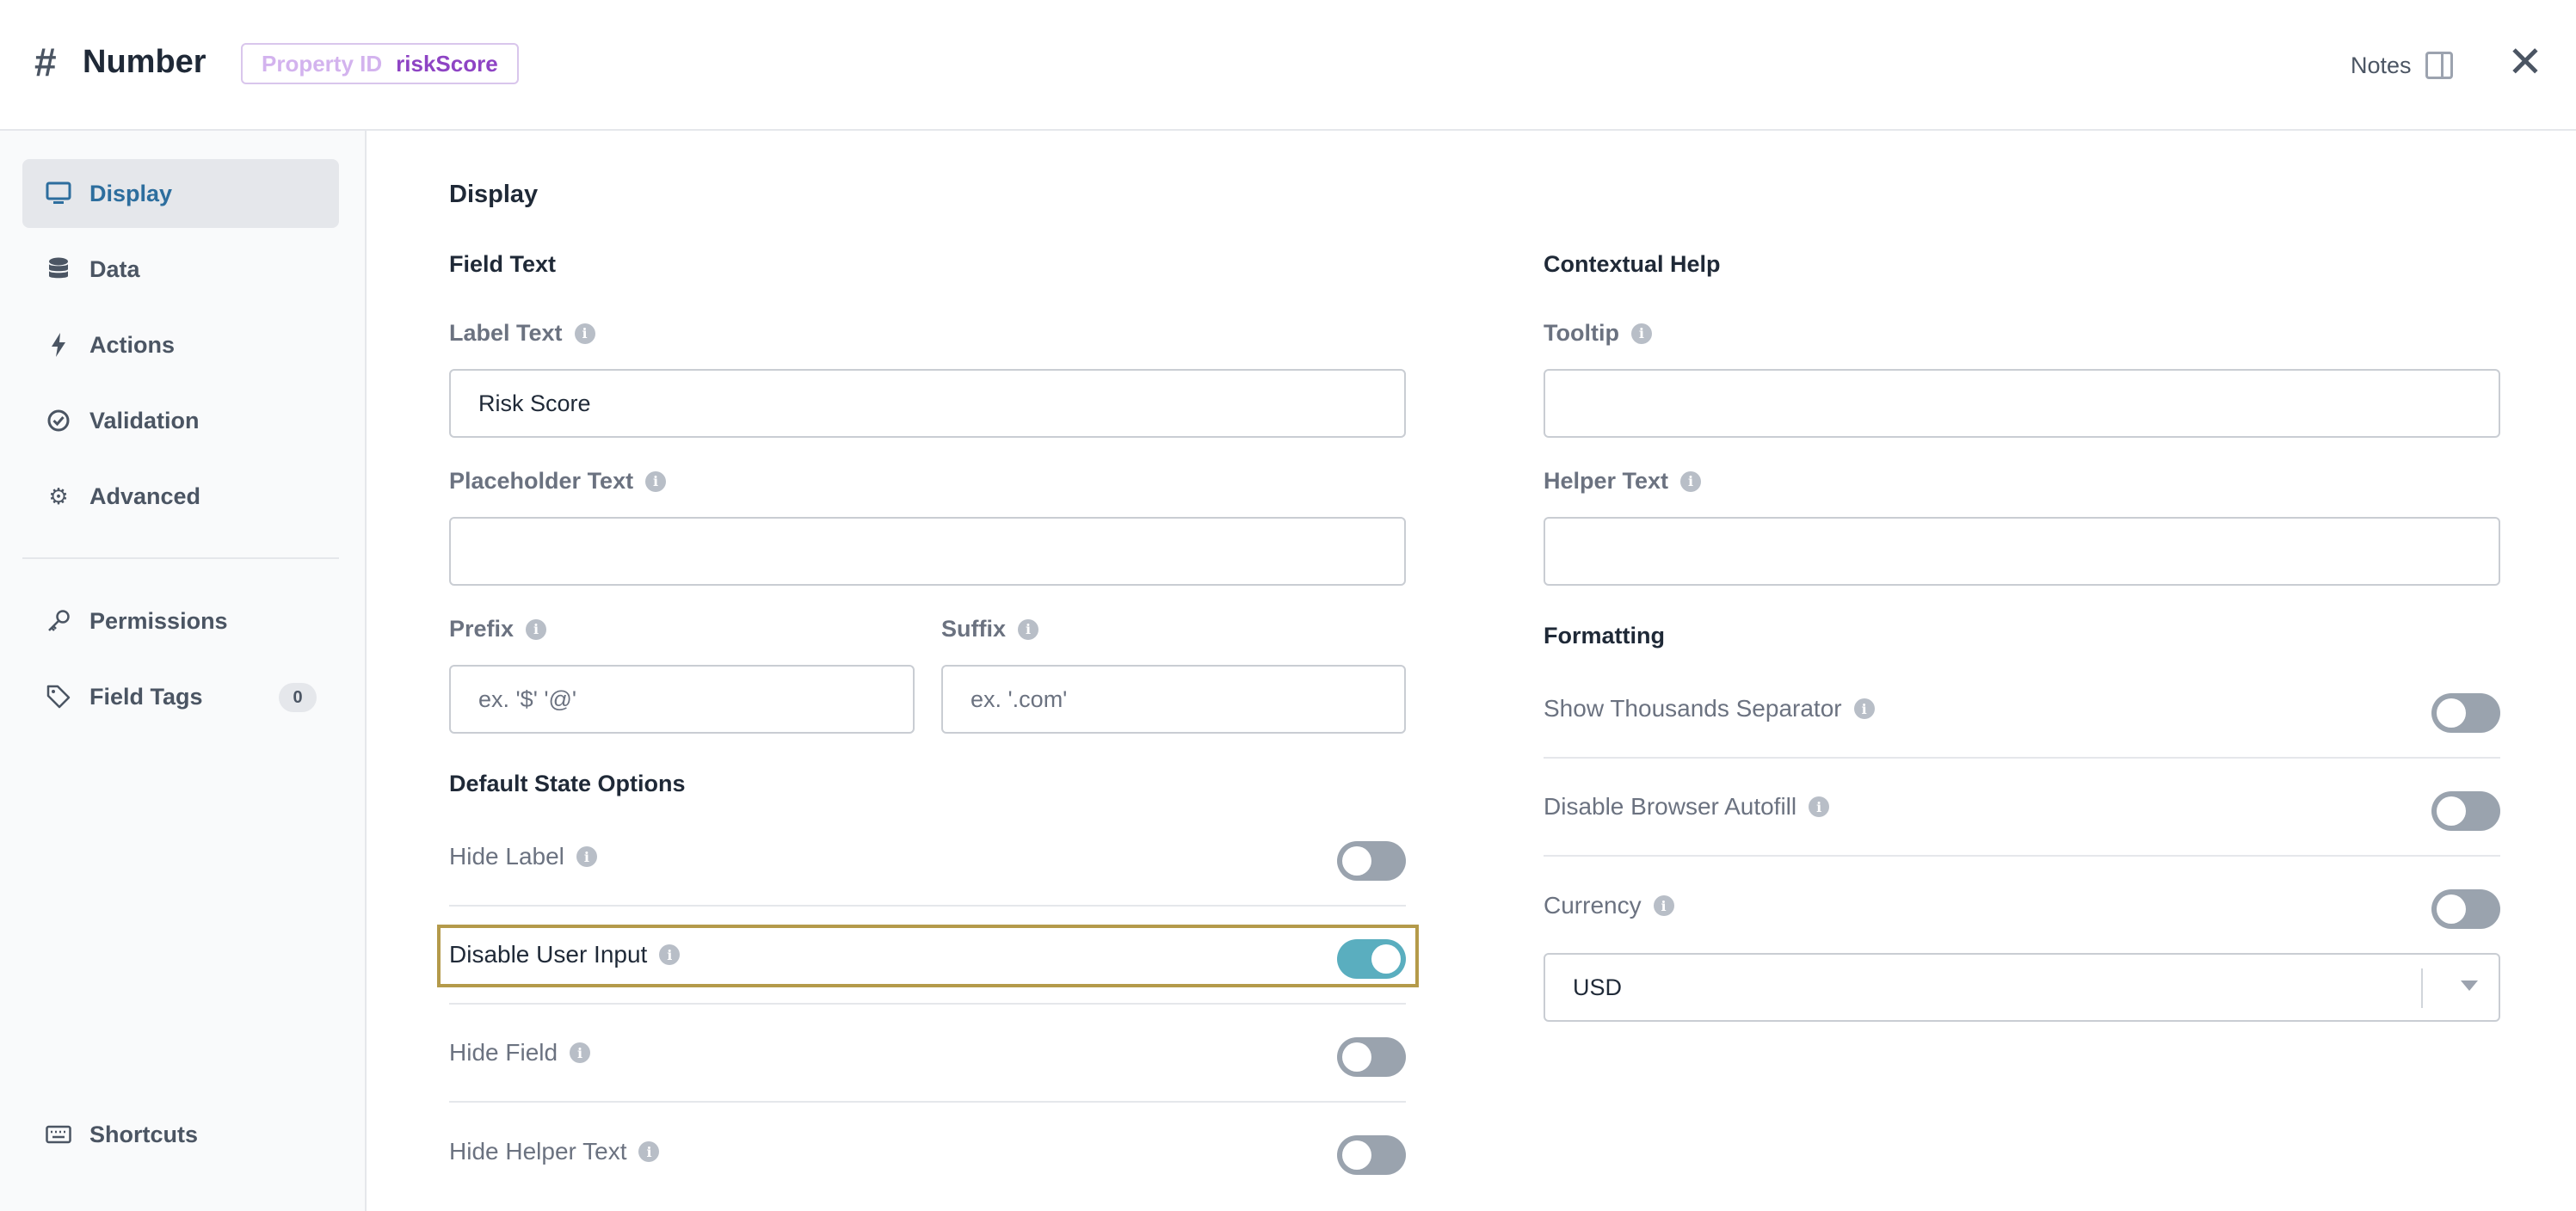 The height and width of the screenshot is (1211, 2576). What do you see at coordinates (2439, 65) in the screenshot?
I see `panel-icon` at bounding box center [2439, 65].